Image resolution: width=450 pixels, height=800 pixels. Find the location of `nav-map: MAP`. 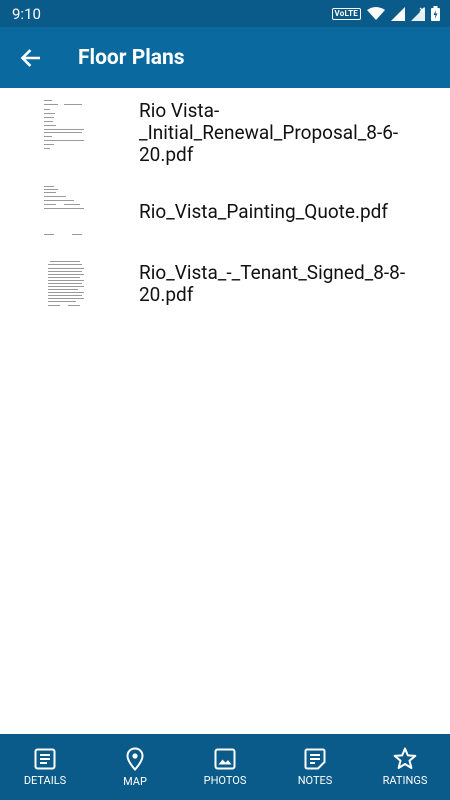

nav-map: MAP is located at coordinates (135, 767).